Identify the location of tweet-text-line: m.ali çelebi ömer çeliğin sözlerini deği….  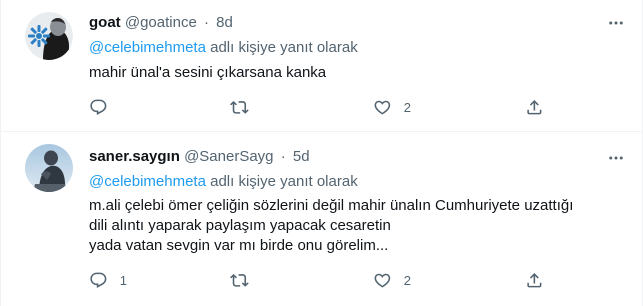
(331, 205).